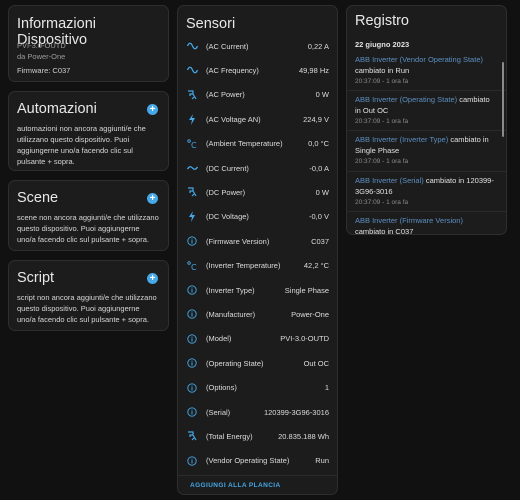 The width and height of the screenshot is (520, 500). What do you see at coordinates (211, 24) in the screenshot?
I see `sensors-title: Sensori` at bounding box center [211, 24].